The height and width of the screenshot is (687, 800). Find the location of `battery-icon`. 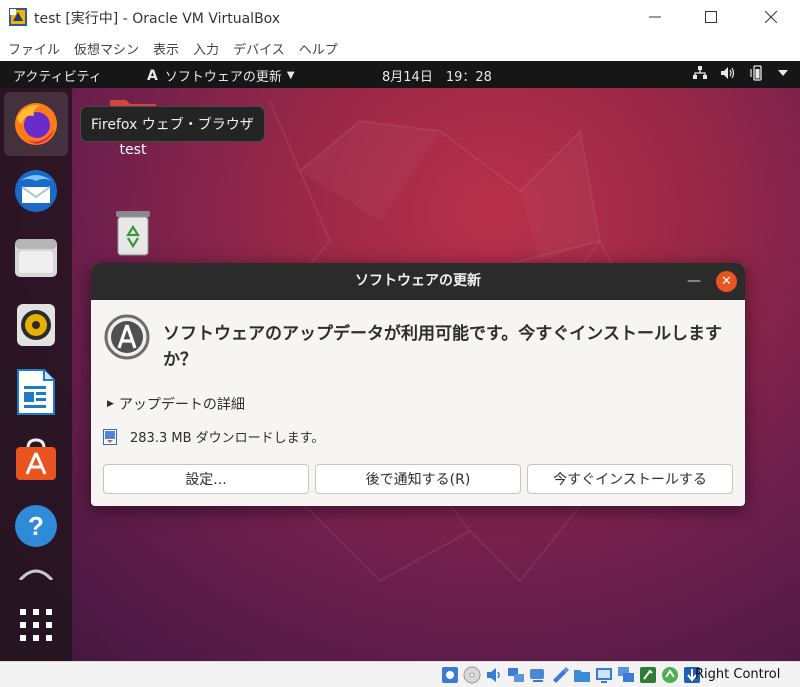

battery-icon is located at coordinates (756, 73).